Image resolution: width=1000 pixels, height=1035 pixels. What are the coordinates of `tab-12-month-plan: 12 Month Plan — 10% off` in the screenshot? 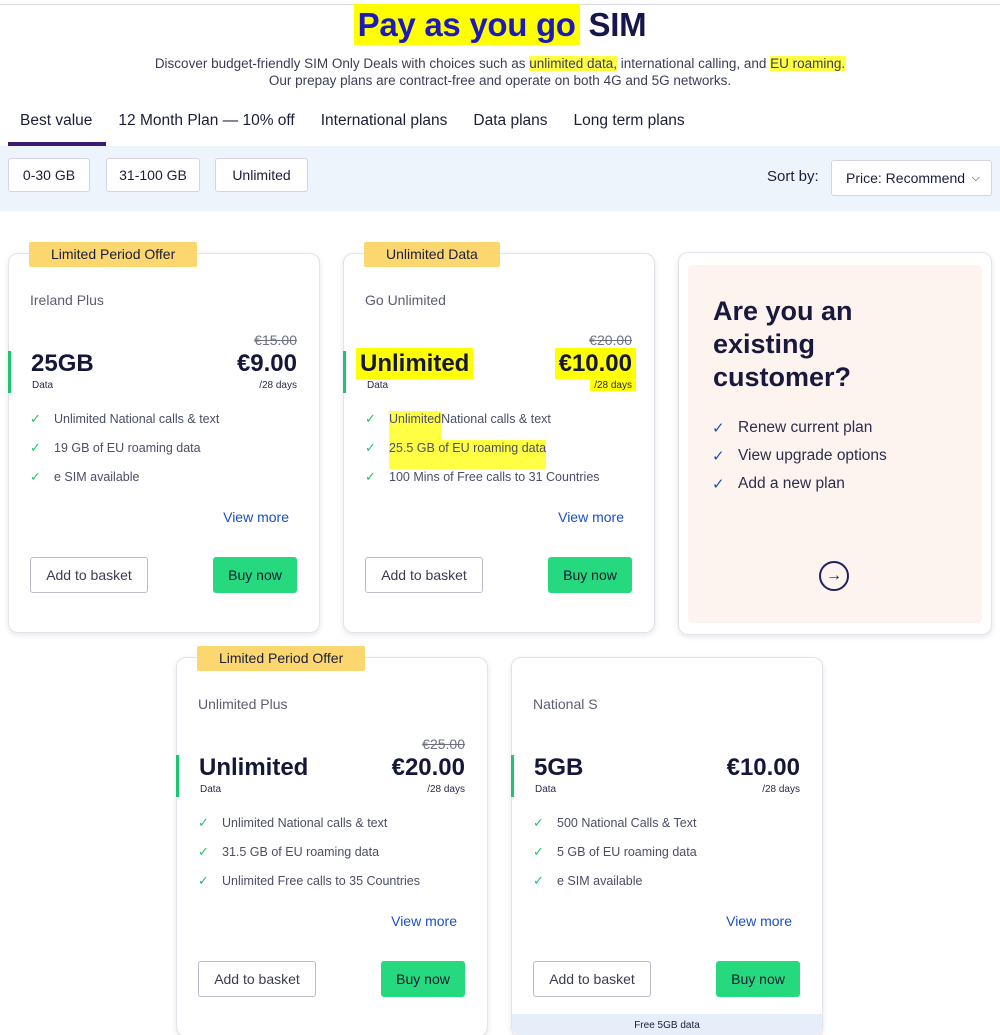 It's located at (207, 125).